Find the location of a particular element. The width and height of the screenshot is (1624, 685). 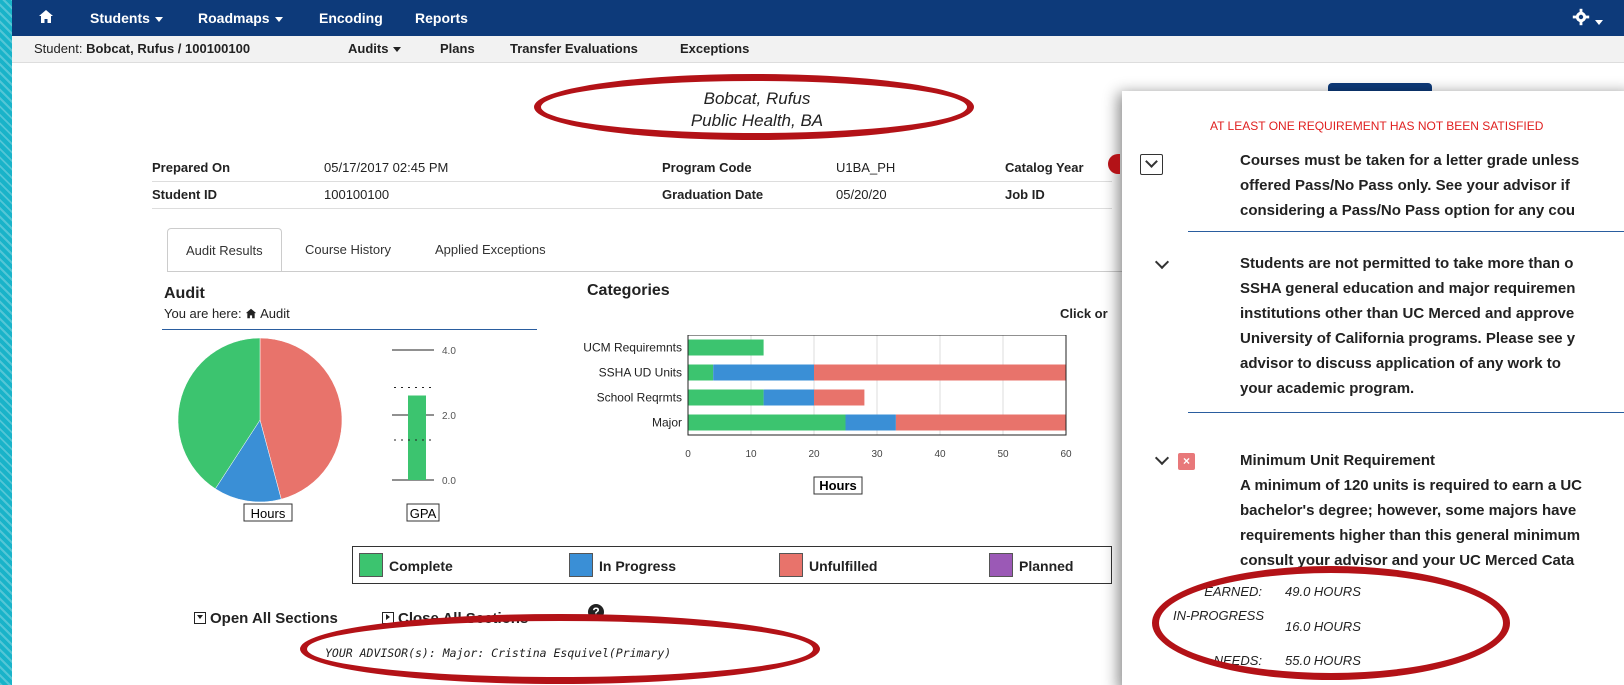

cat-tick-label: 0 is located at coordinates (688, 454).